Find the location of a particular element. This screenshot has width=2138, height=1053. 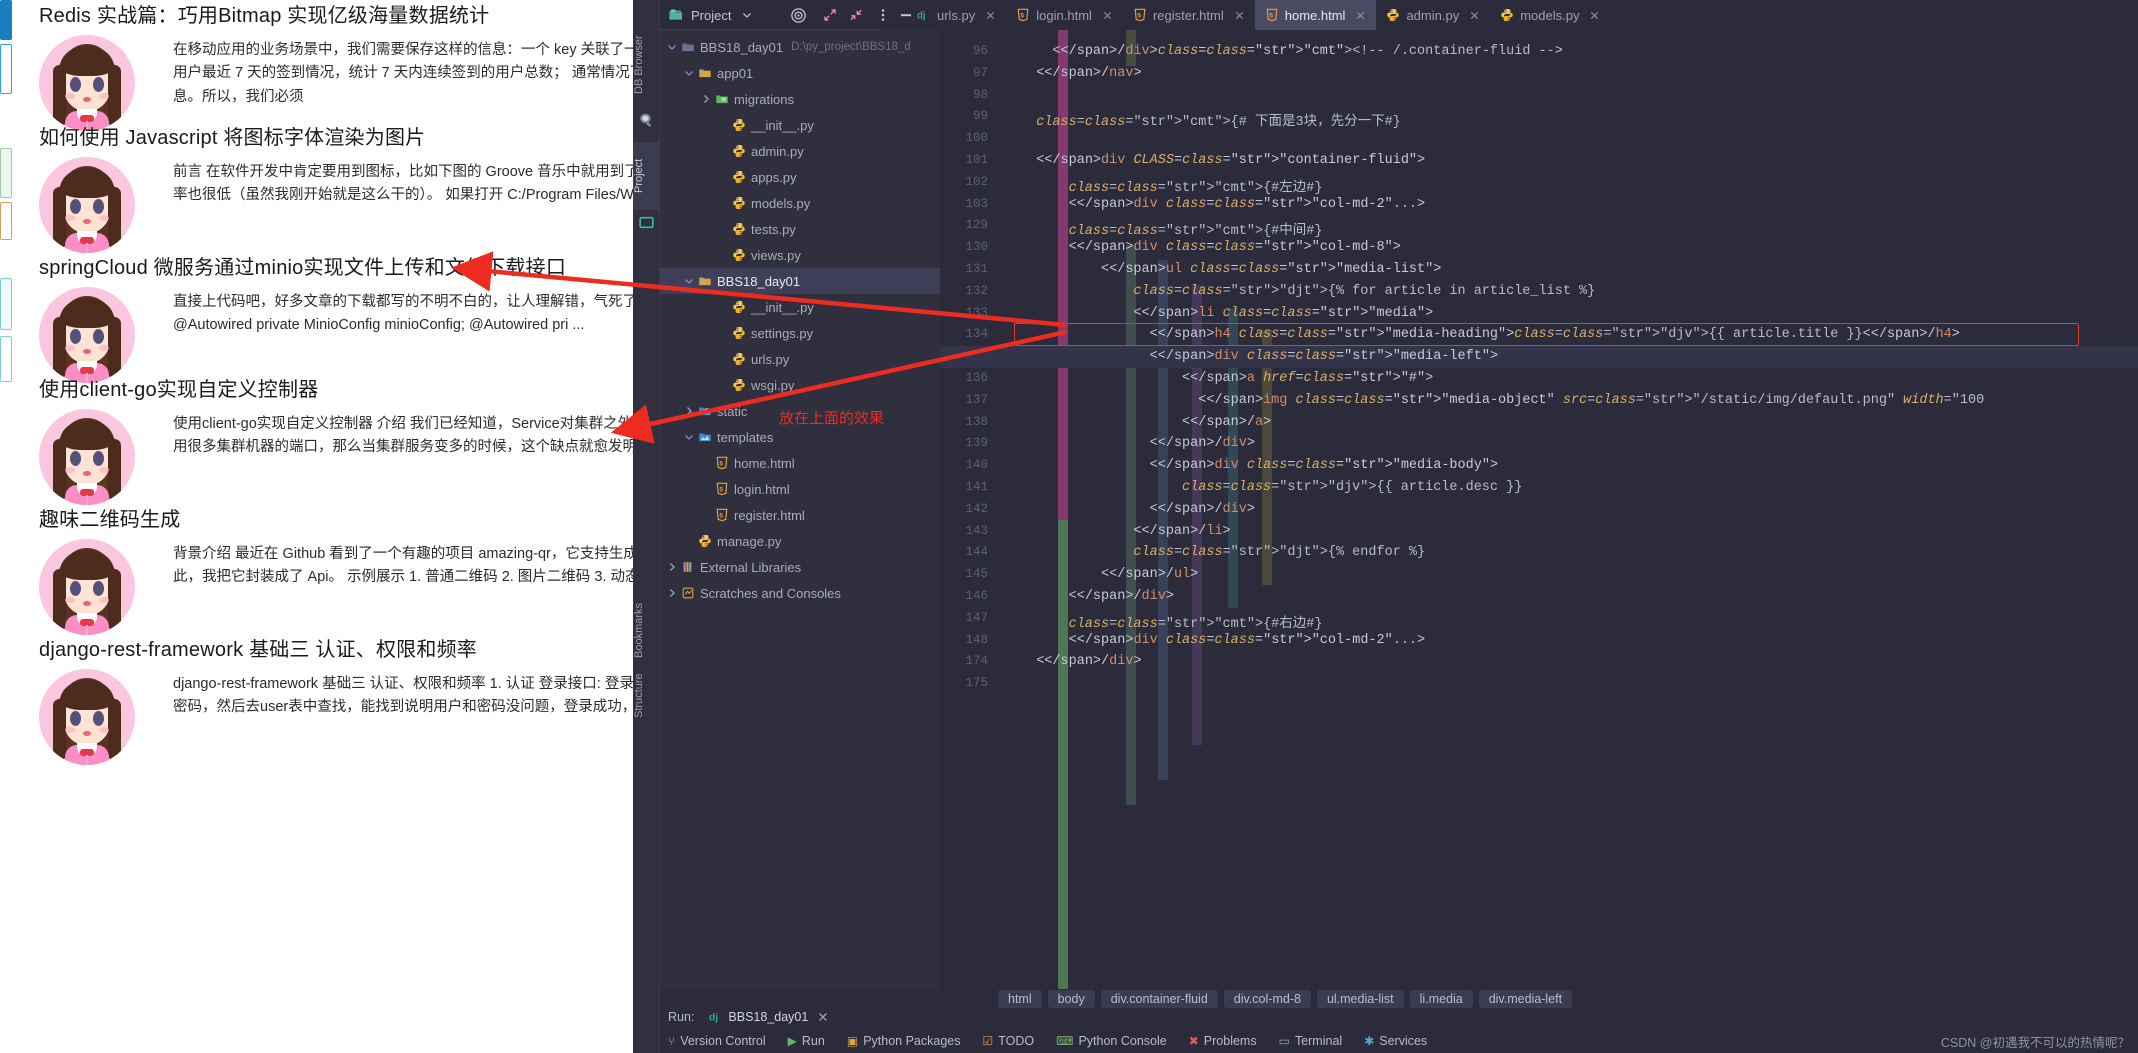

run-config-name: BBS18_day01 is located at coordinates (768, 1017).